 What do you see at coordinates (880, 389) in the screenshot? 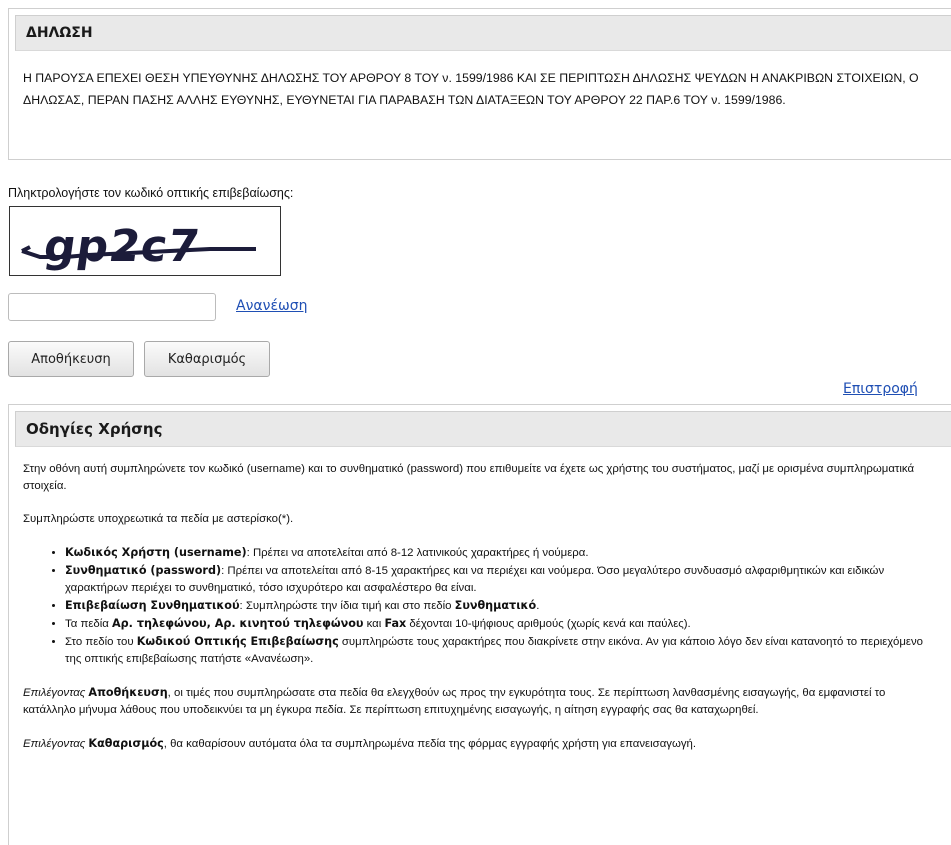
I see `return-link: Επιστροφή` at bounding box center [880, 389].